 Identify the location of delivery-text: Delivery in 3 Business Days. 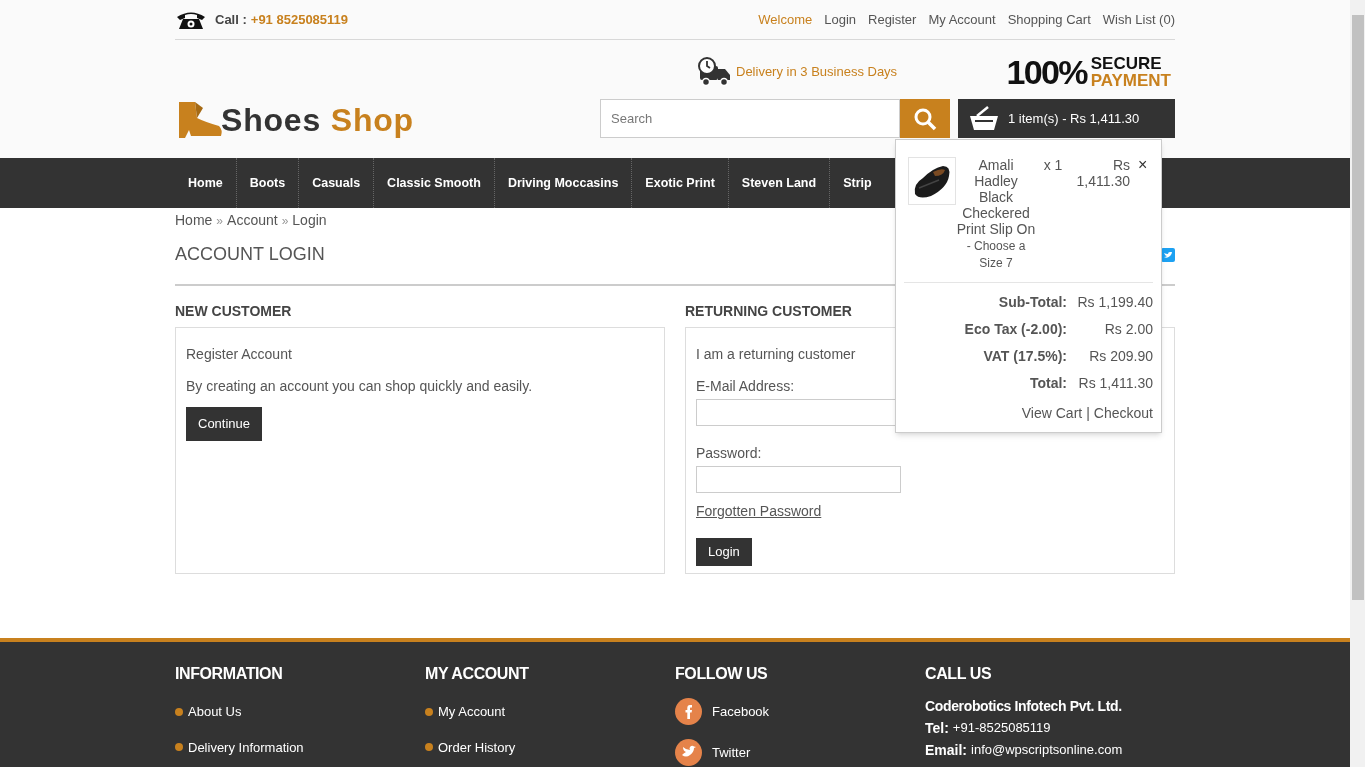
(817, 72).